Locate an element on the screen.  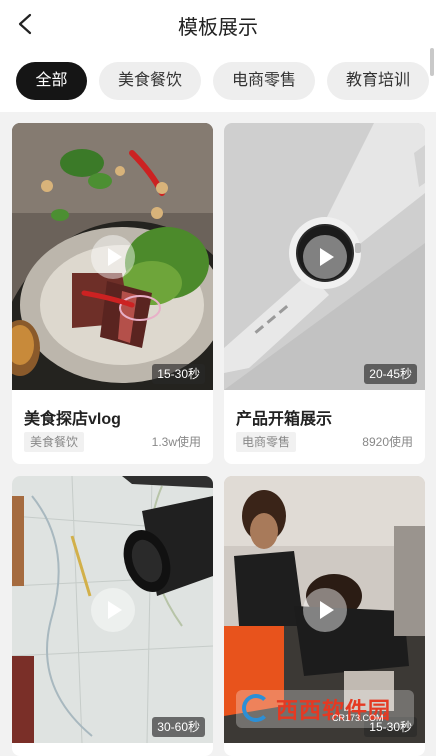
page-title: 模板展示 is located at coordinates (218, 28).